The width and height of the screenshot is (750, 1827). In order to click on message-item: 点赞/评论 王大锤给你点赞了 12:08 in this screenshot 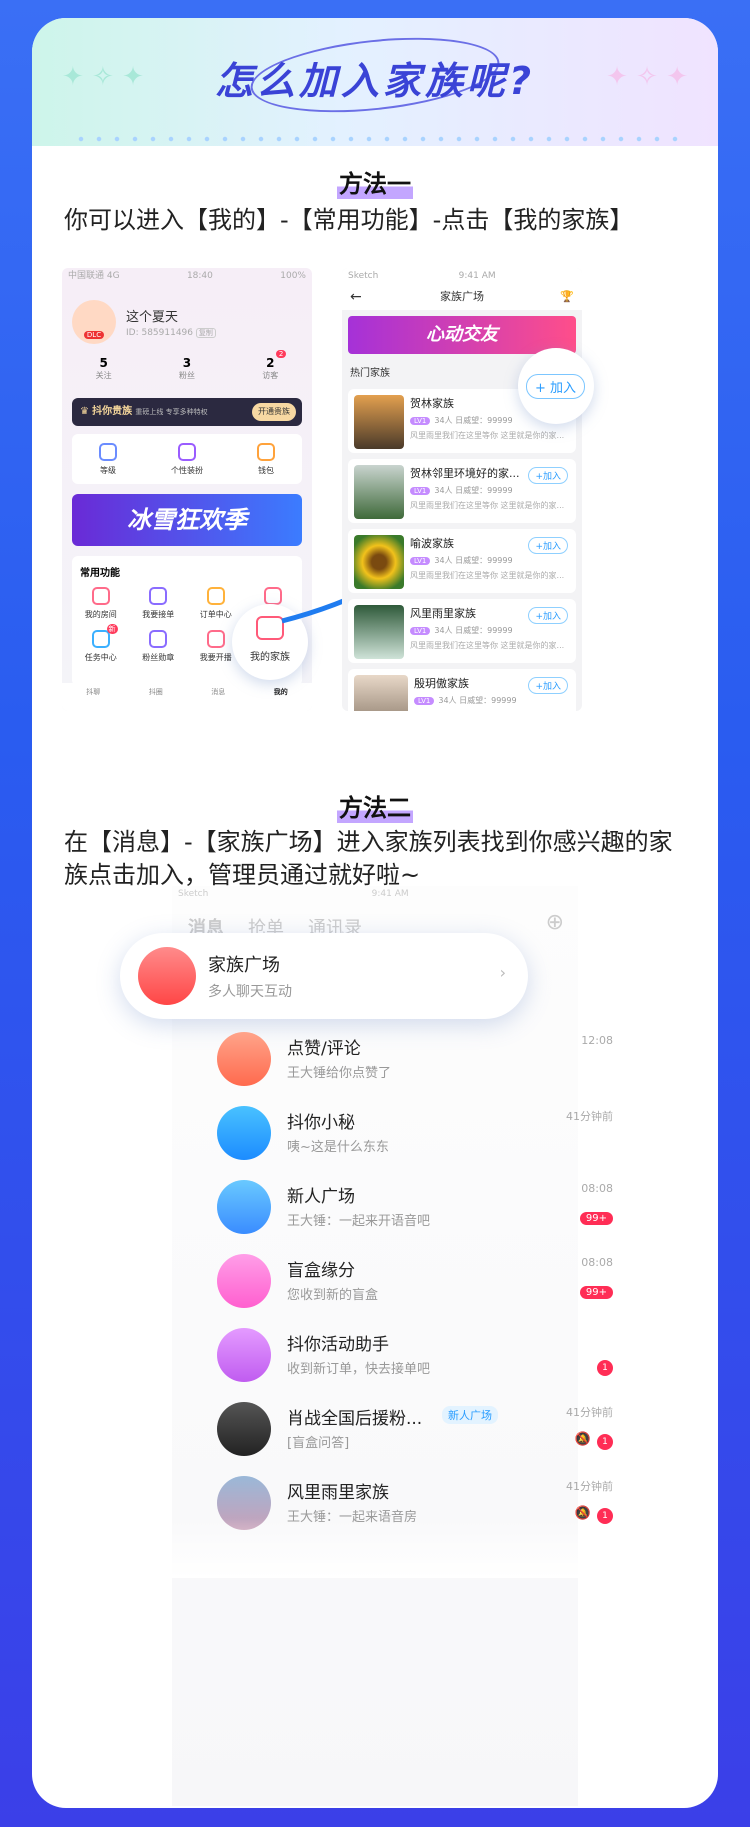, I will do `click(415, 1063)`.